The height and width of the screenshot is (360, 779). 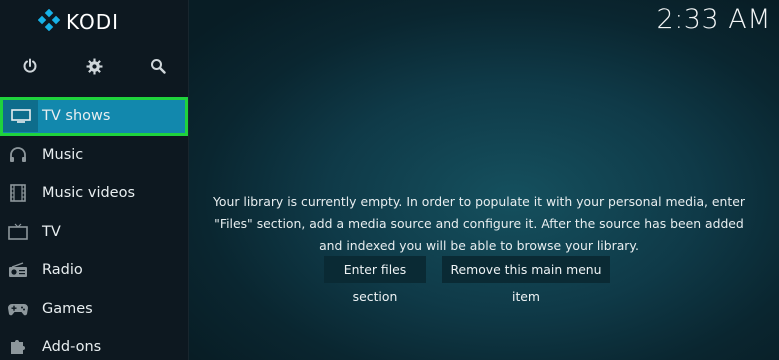 What do you see at coordinates (526, 280) in the screenshot?
I see `remove-main-menu-item-button: Remove this main menu item` at bounding box center [526, 280].